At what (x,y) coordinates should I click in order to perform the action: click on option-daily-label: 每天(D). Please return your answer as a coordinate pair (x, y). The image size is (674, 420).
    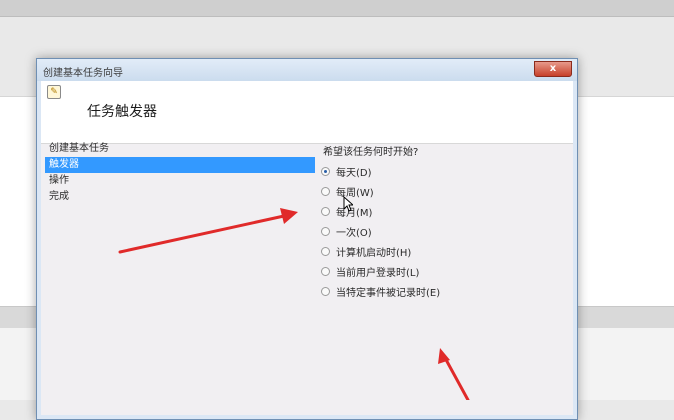
    Looking at the image, I should click on (354, 173).